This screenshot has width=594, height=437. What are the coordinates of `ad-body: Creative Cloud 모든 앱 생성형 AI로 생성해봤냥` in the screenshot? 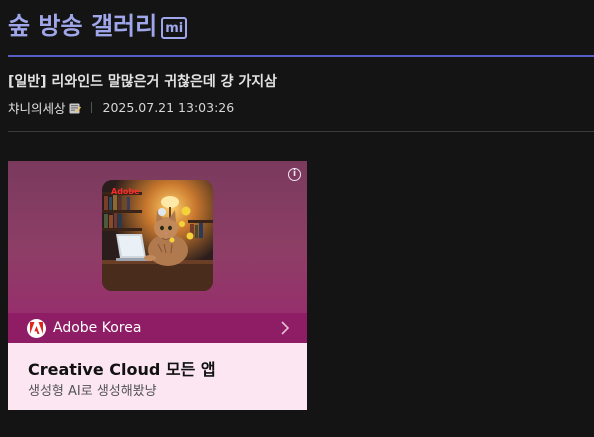 It's located at (157, 376).